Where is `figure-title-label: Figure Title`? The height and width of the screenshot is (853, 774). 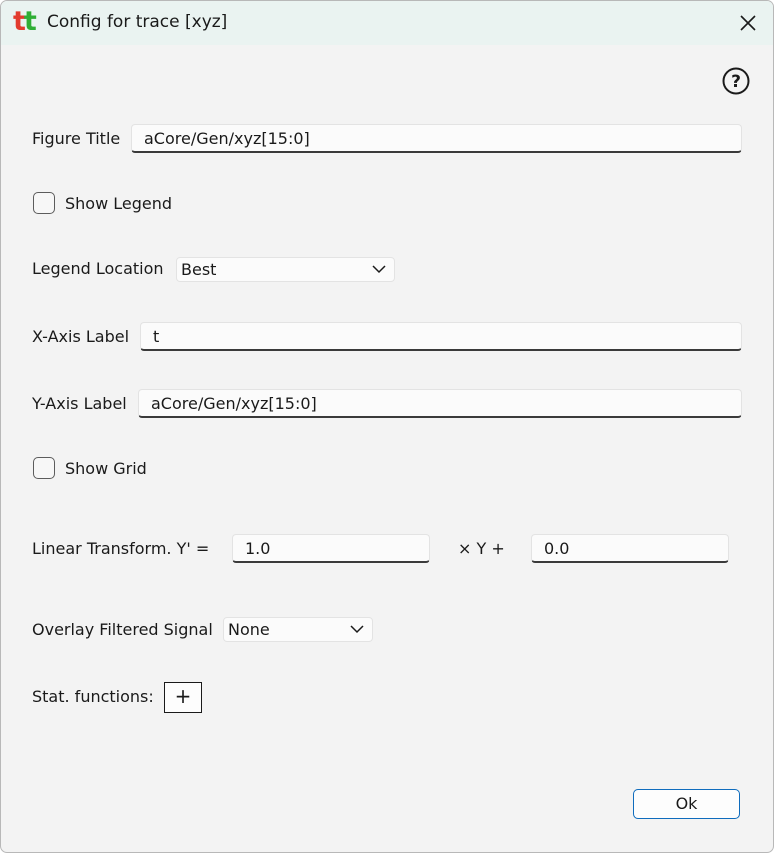
figure-title-label: Figure Title is located at coordinates (76, 138).